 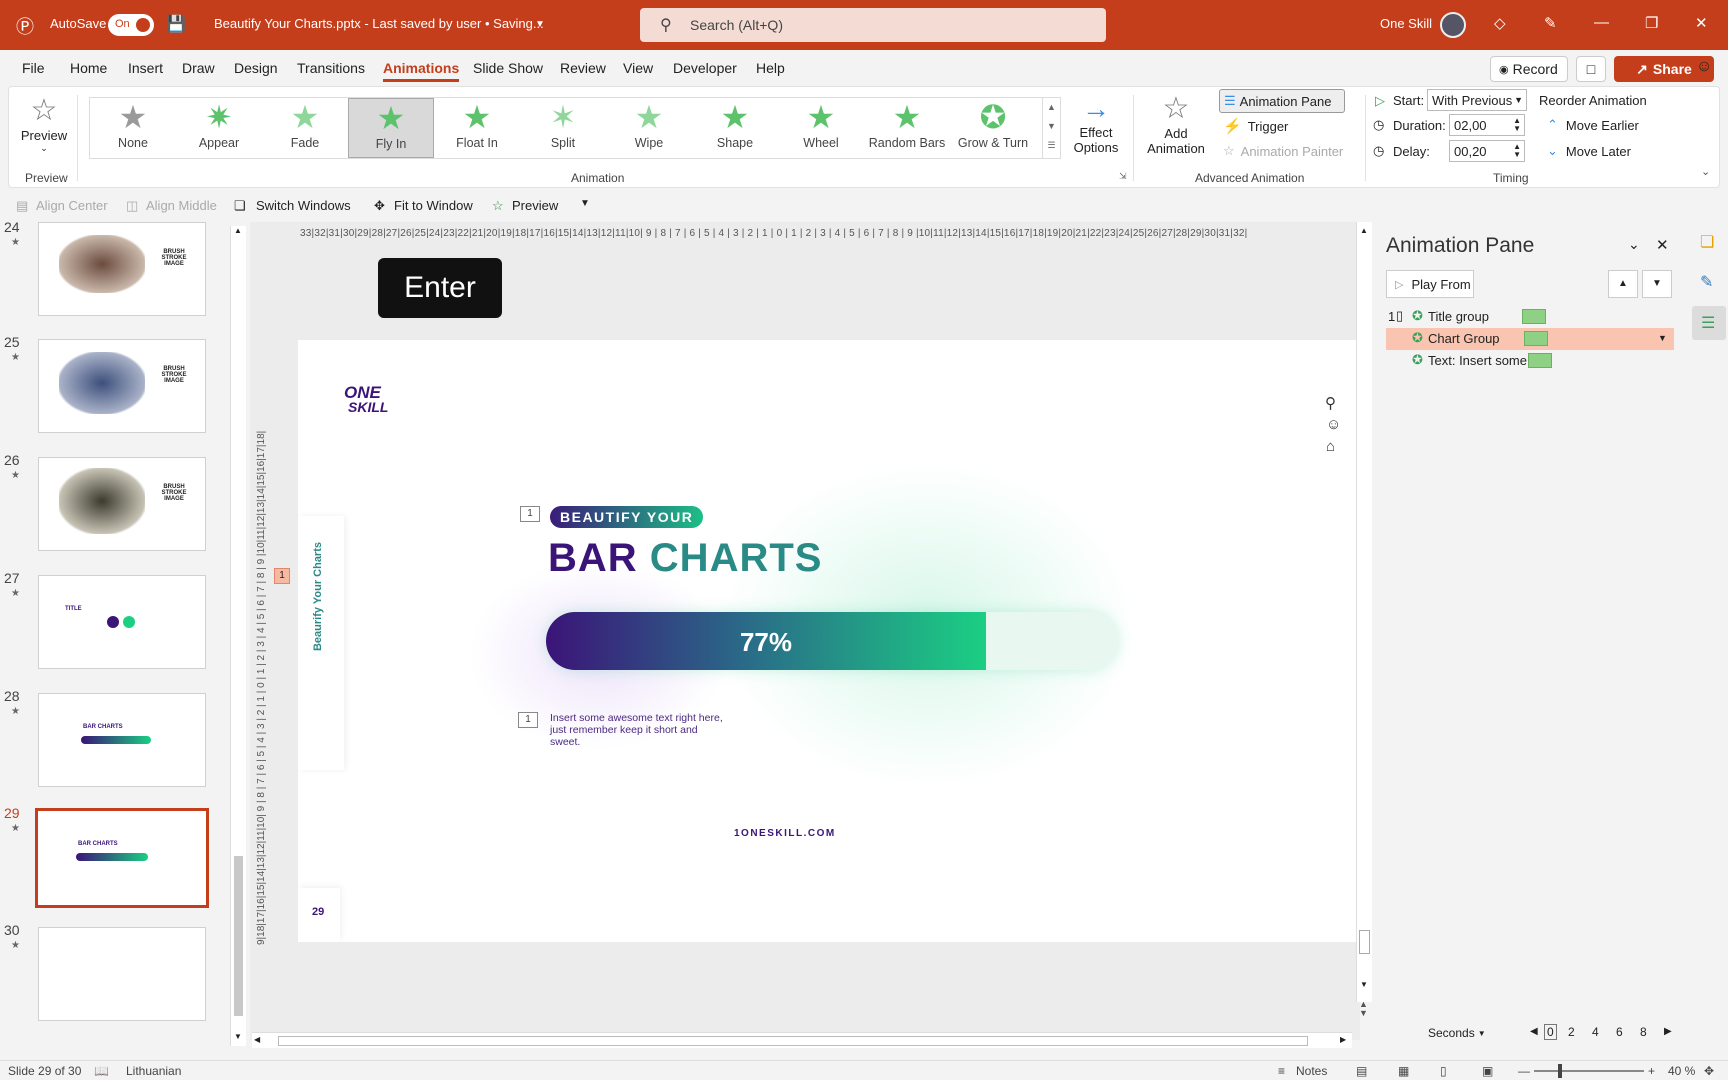 I want to click on anim-wheel: ★ Wheel, so click(x=821, y=128).